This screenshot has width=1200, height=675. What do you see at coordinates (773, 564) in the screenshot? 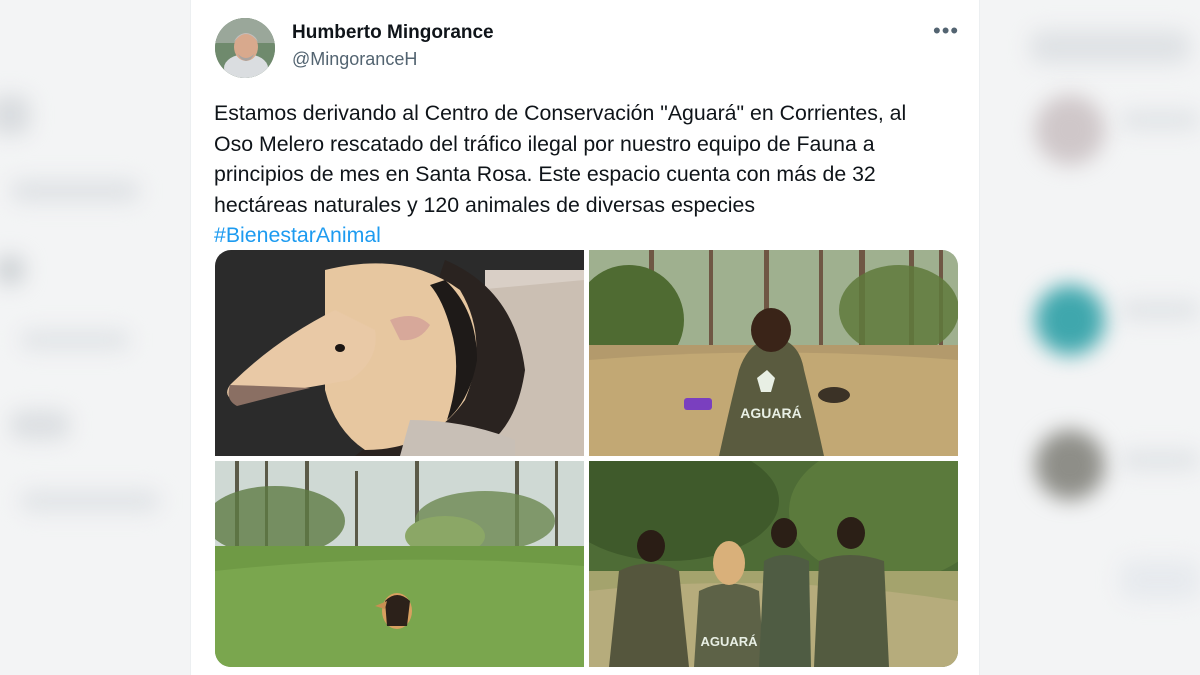
I see `photo-team-walking: AGUARÁ` at bounding box center [773, 564].